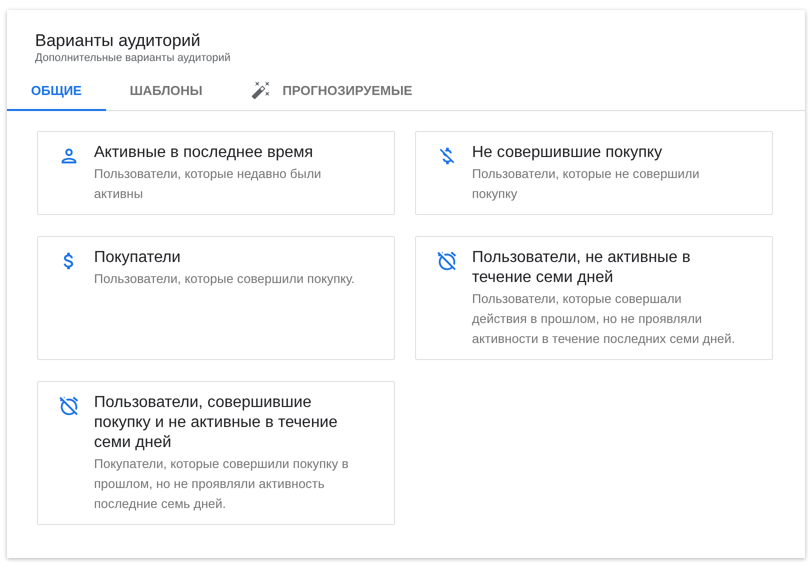  I want to click on card-title: Активные в последнее время, so click(204, 153).